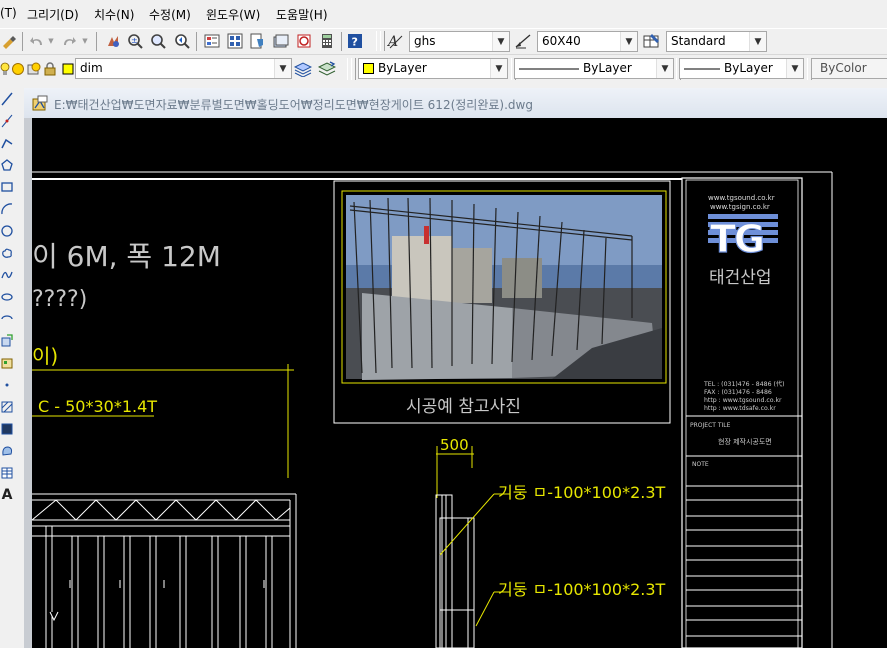 The image size is (887, 648). What do you see at coordinates (97, 406) in the screenshot?
I see `label-c-member: C - 50*30*1.4T` at bounding box center [97, 406].